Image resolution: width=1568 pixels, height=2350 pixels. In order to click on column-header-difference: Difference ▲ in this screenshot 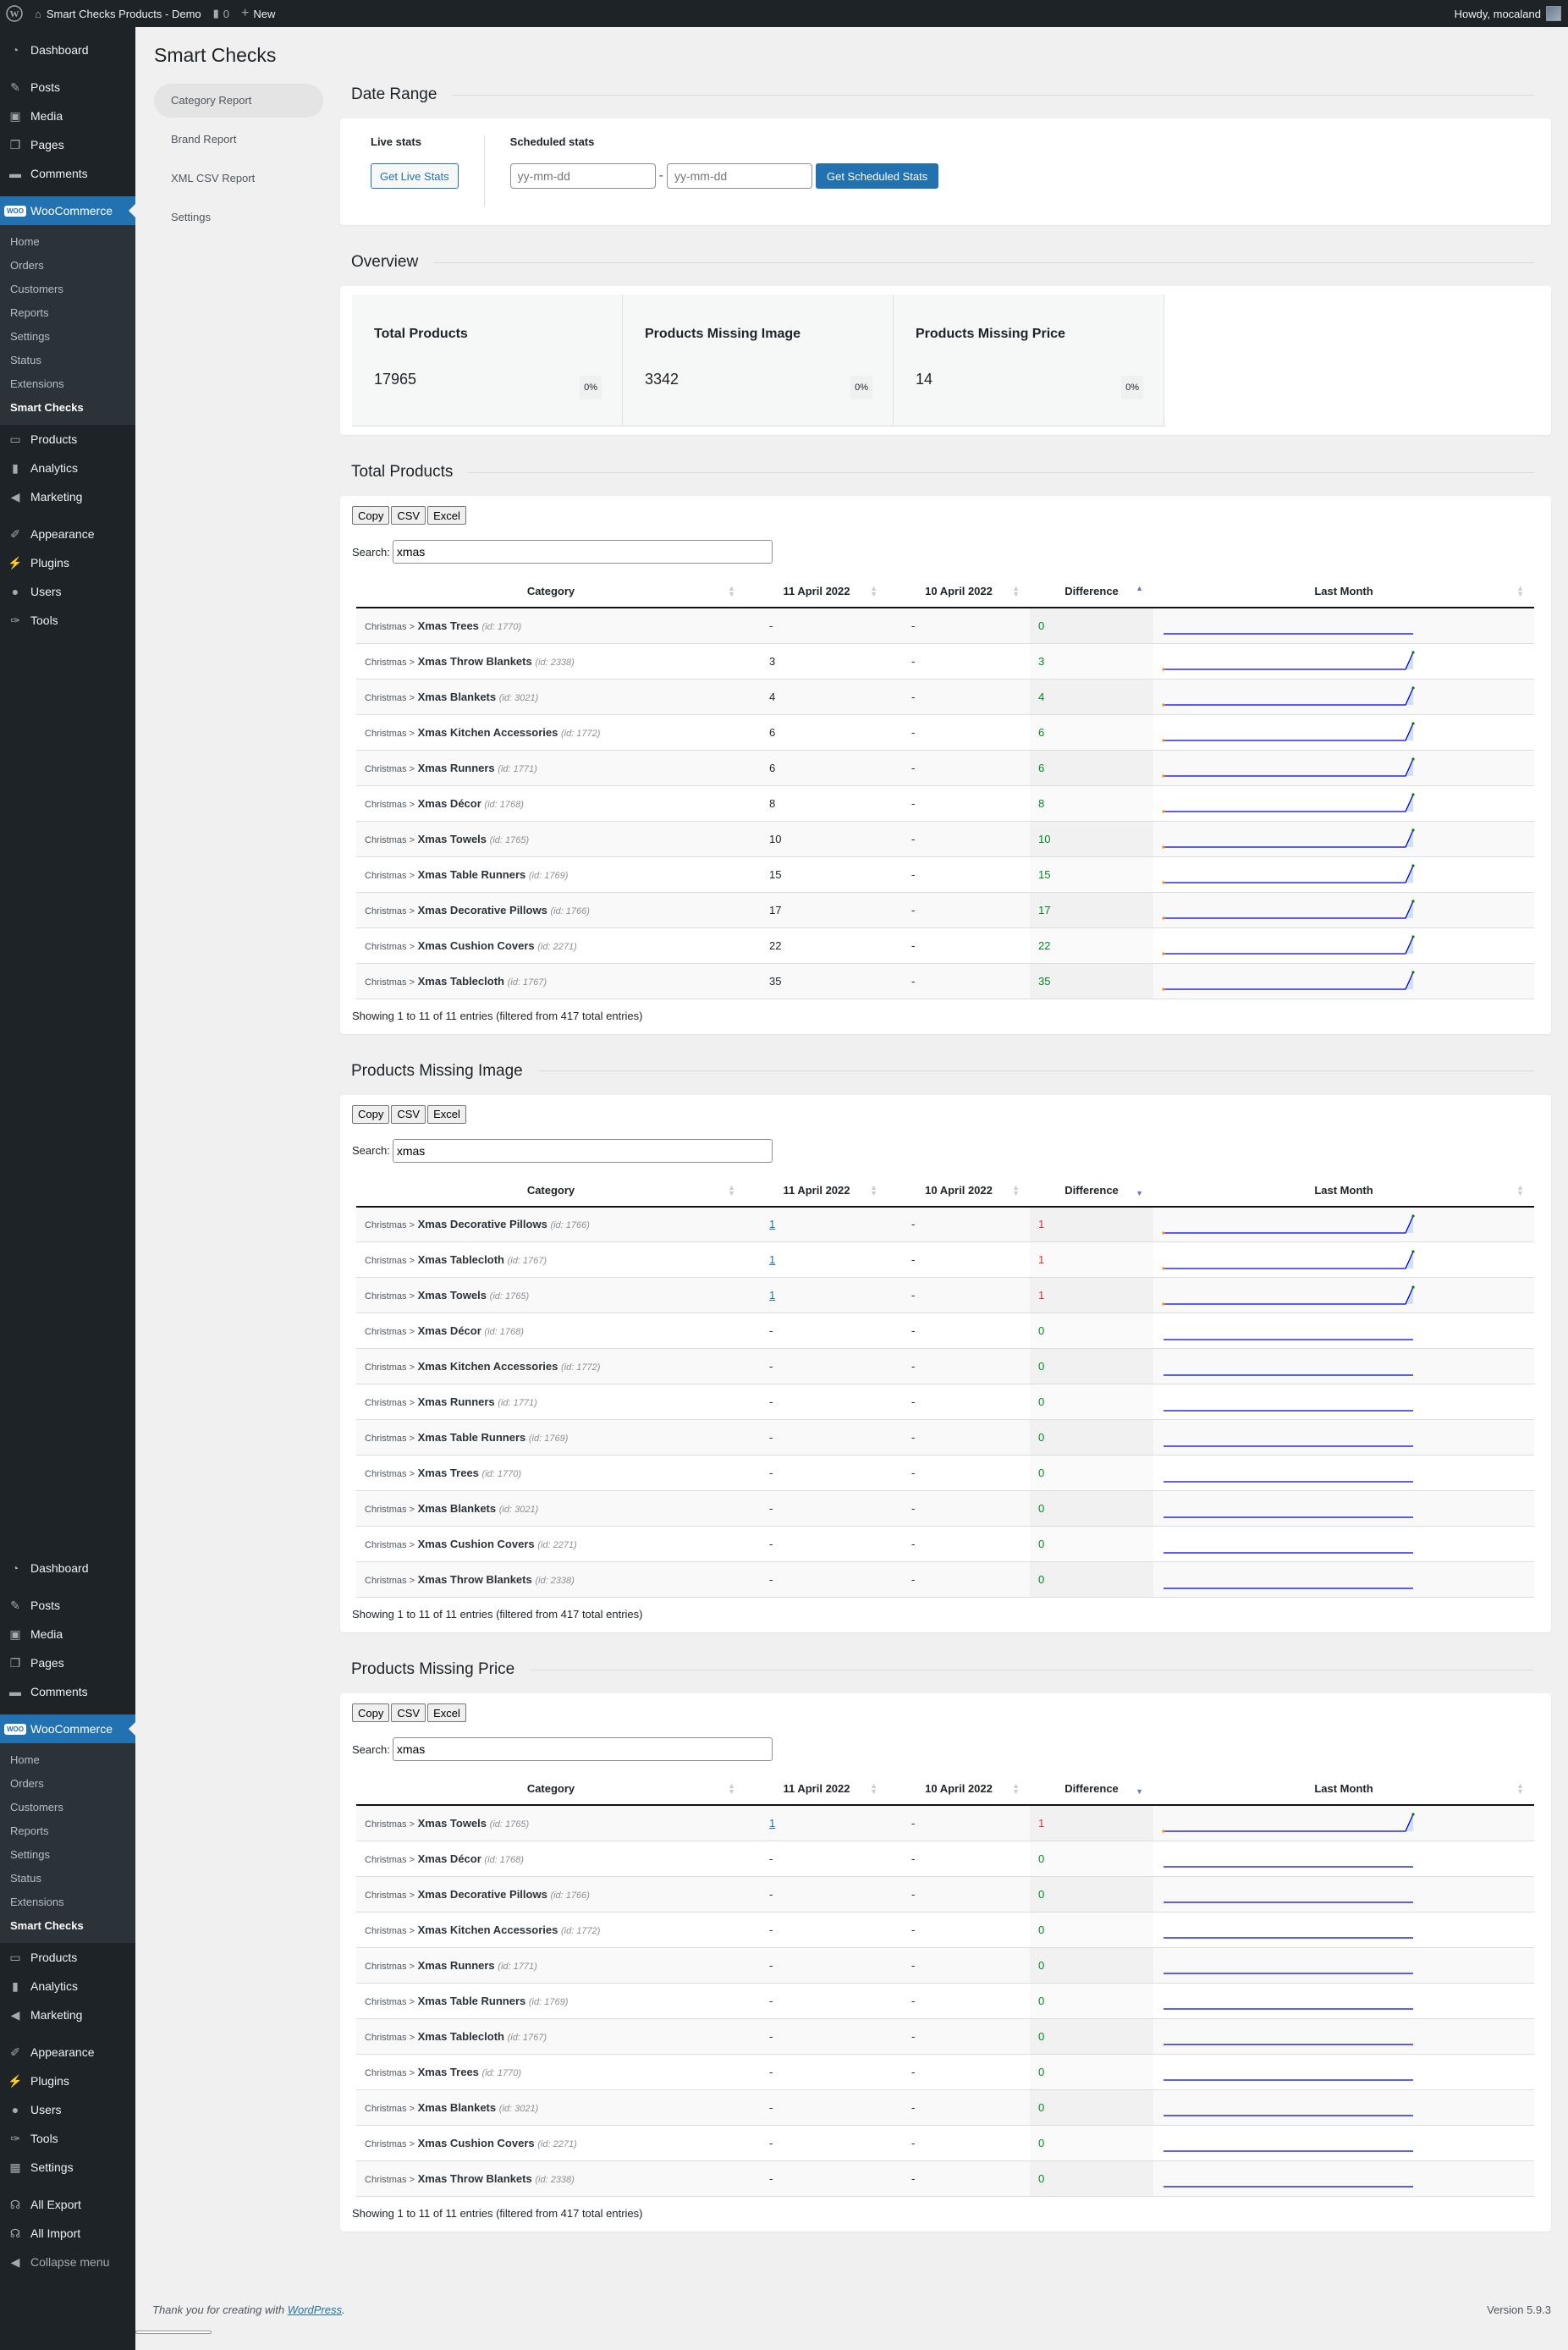, I will do `click(1091, 591)`.